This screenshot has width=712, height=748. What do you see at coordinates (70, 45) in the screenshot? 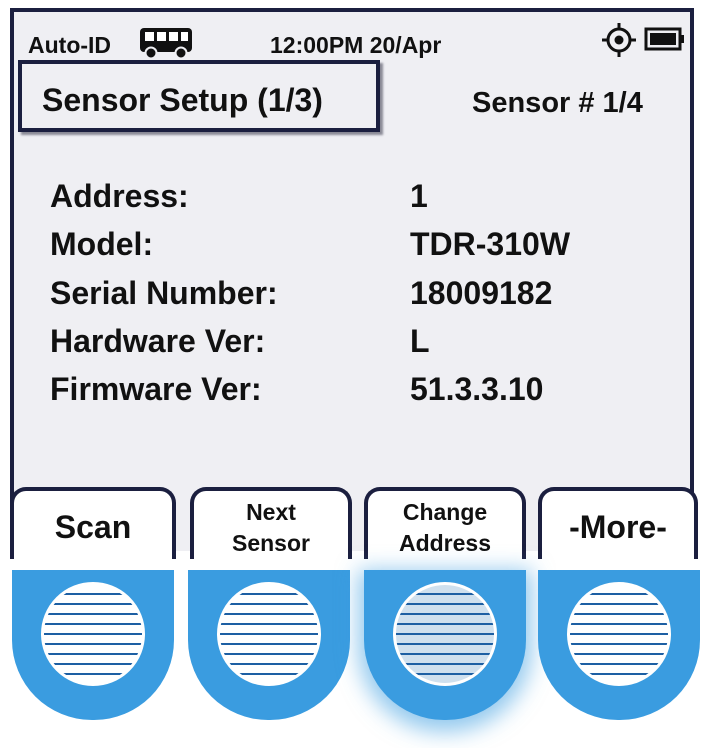
I see `mode-indicator: Auto-ID` at bounding box center [70, 45].